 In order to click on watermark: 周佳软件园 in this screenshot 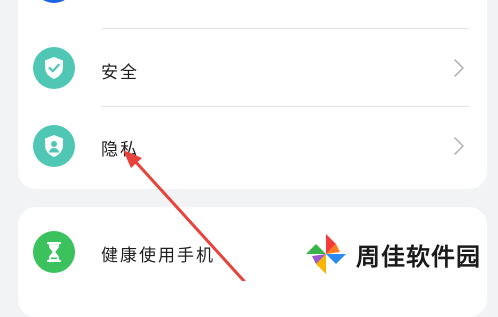, I will do `click(392, 254)`.